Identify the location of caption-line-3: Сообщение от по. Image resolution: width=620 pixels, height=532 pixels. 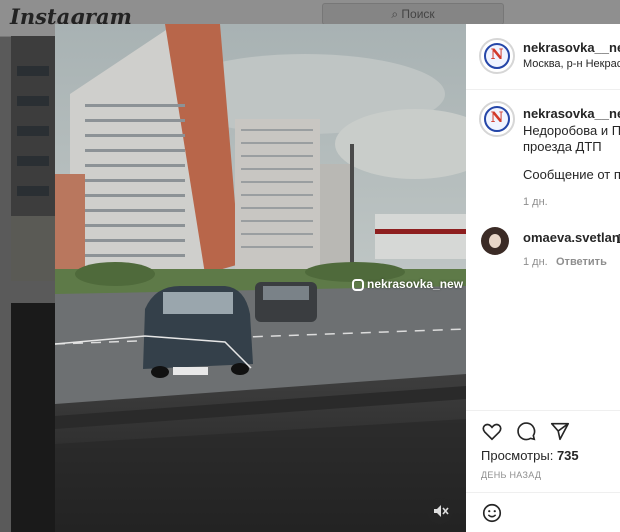
(571, 174).